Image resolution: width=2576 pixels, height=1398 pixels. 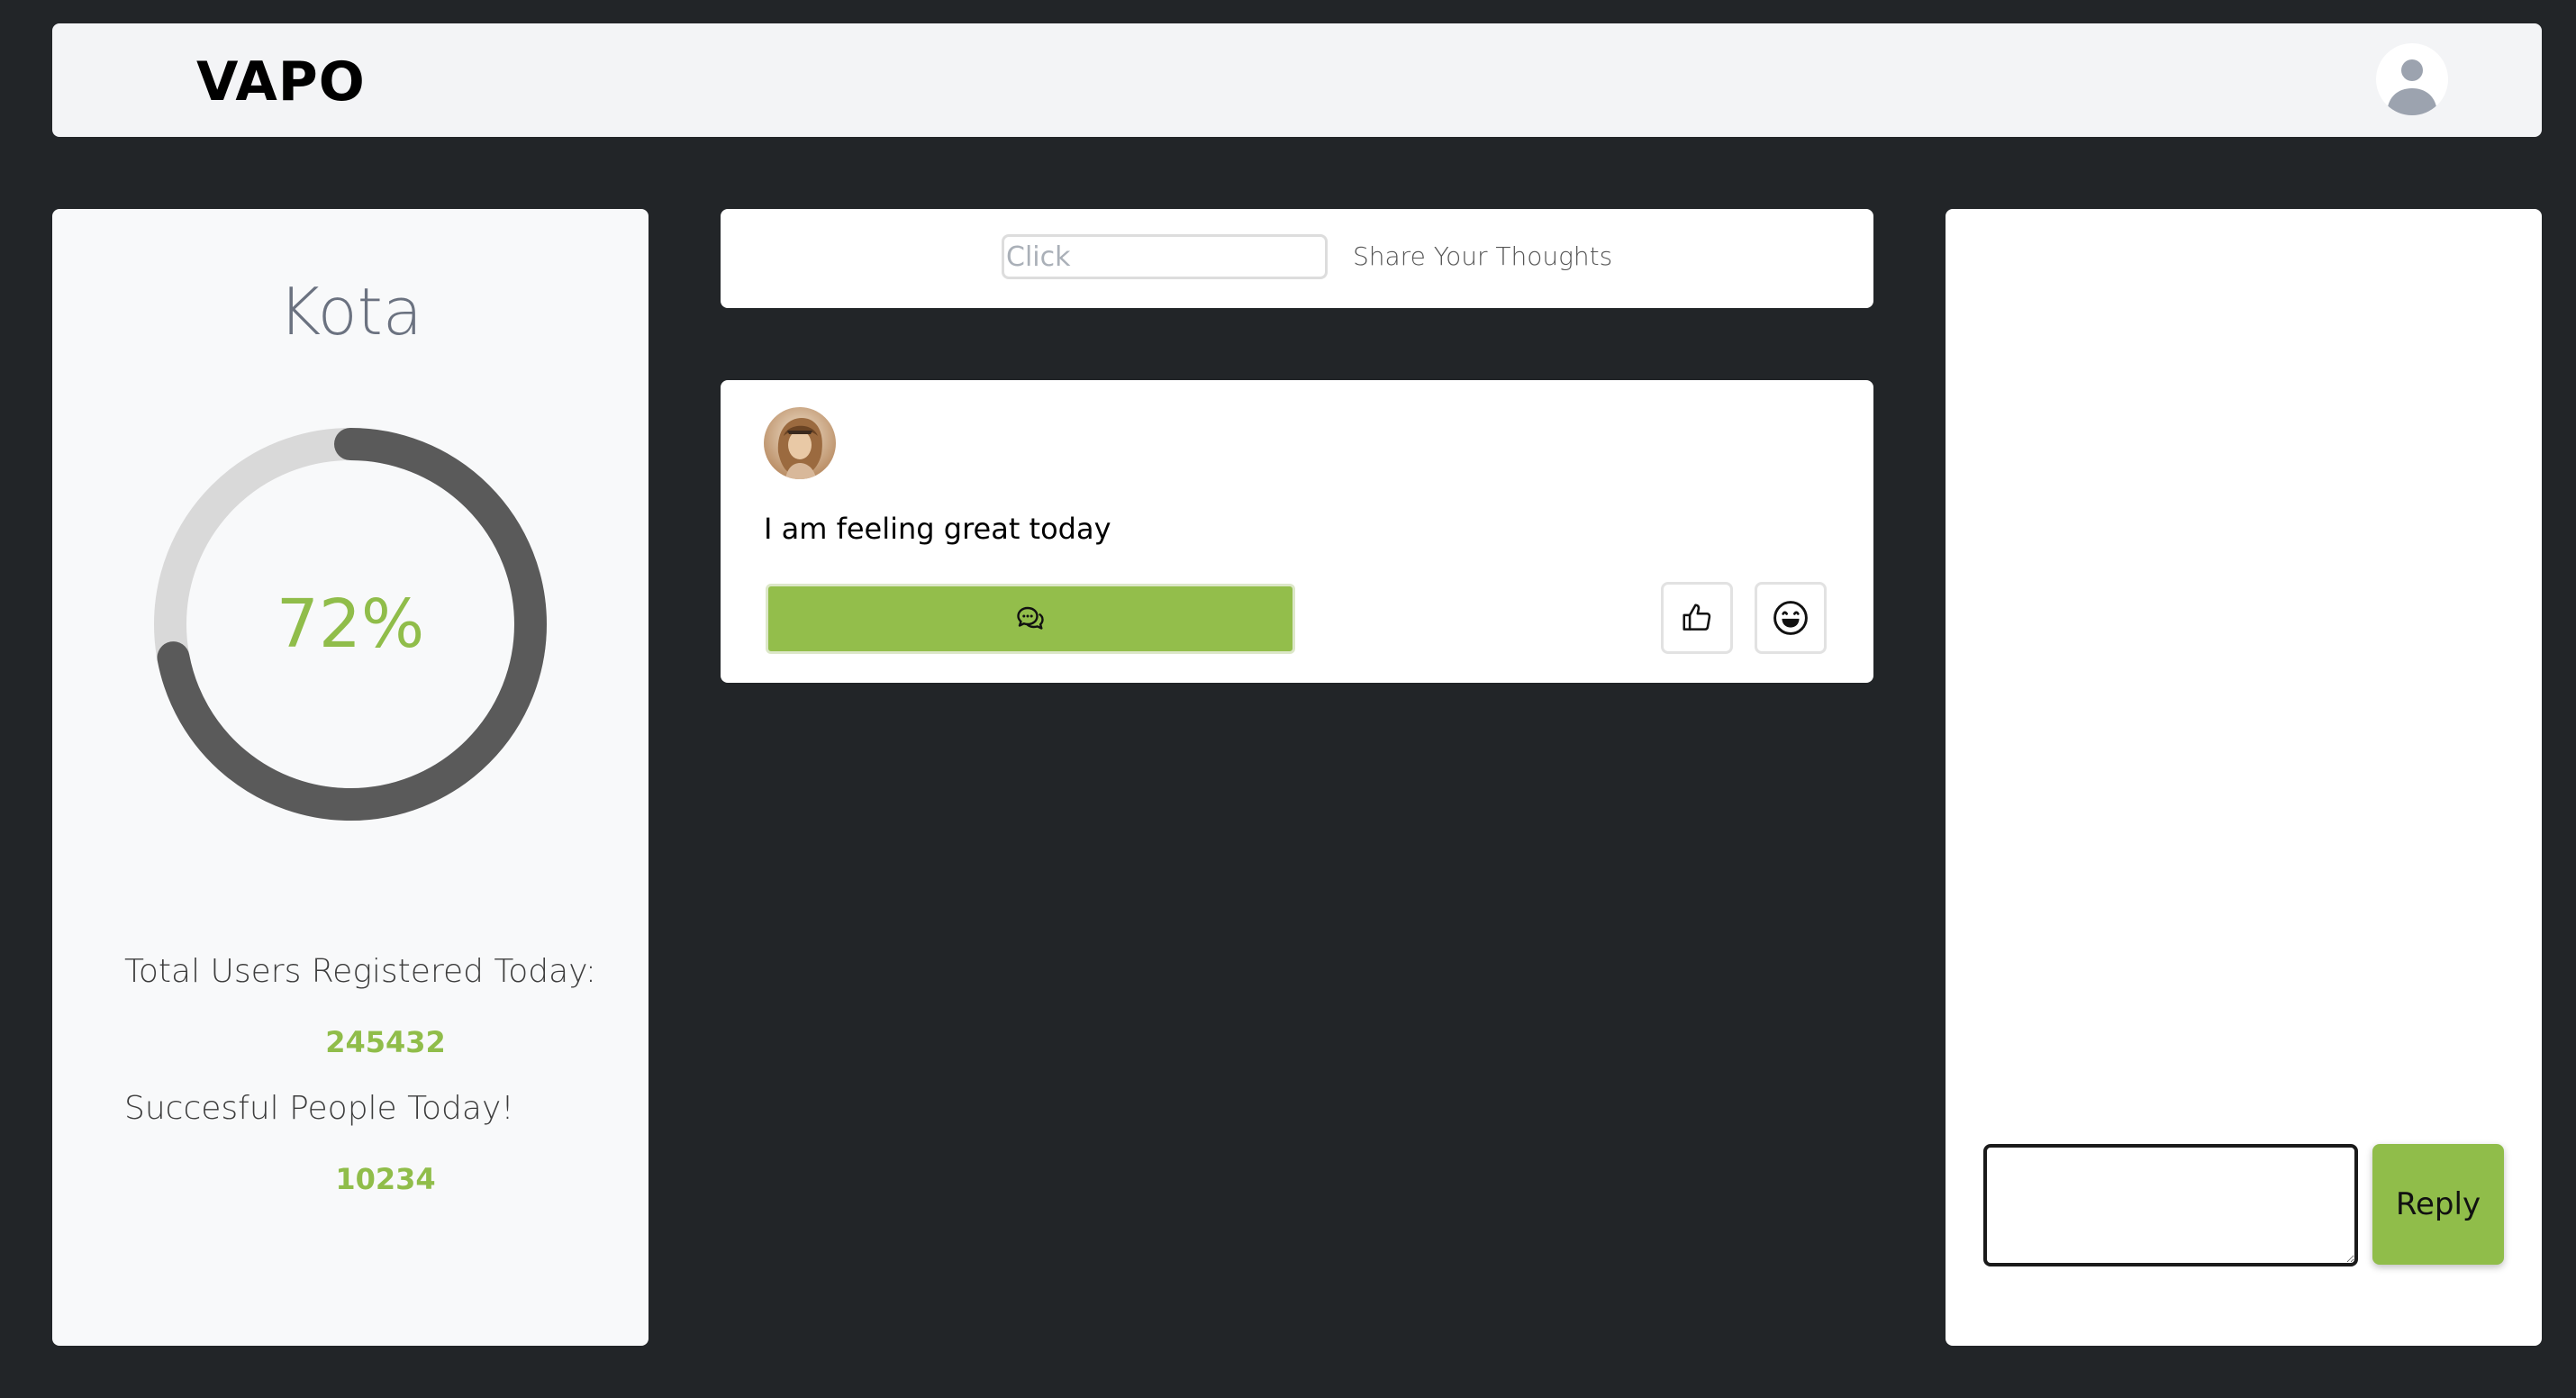 I want to click on profile-photo-icon, so click(x=800, y=443).